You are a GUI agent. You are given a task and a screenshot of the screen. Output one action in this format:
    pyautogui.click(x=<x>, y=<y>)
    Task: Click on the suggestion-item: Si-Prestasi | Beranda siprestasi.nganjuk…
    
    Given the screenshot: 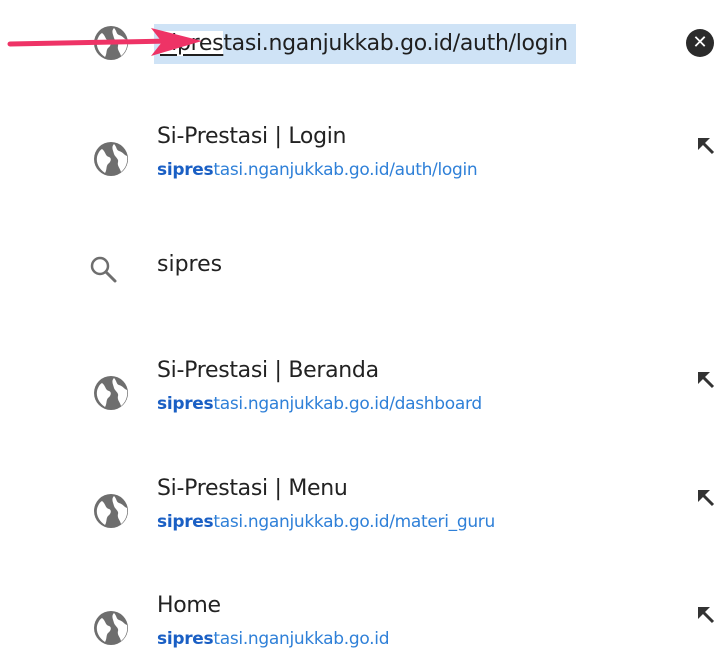 What is the action you would take?
    pyautogui.click(x=358, y=396)
    